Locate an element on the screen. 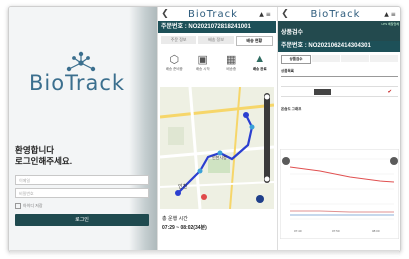 The width and height of the screenshot is (409, 259). frame-shadow is located at coordinates (204, 253).